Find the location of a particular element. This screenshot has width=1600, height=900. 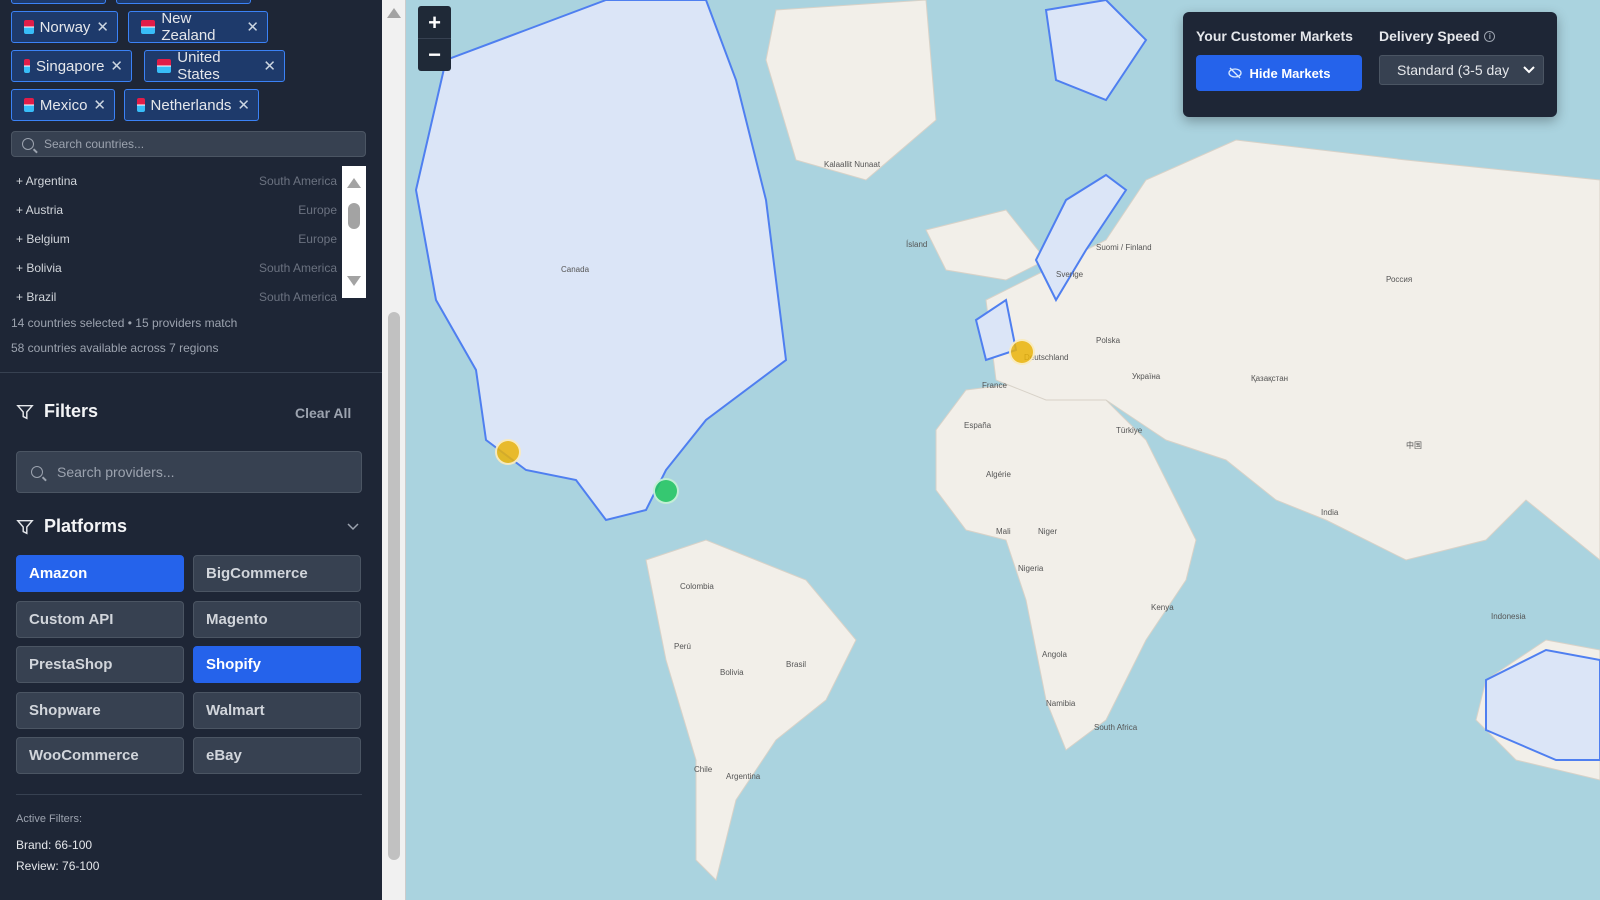

country-list-item: + Brazil South America is located at coordinates (176, 296).